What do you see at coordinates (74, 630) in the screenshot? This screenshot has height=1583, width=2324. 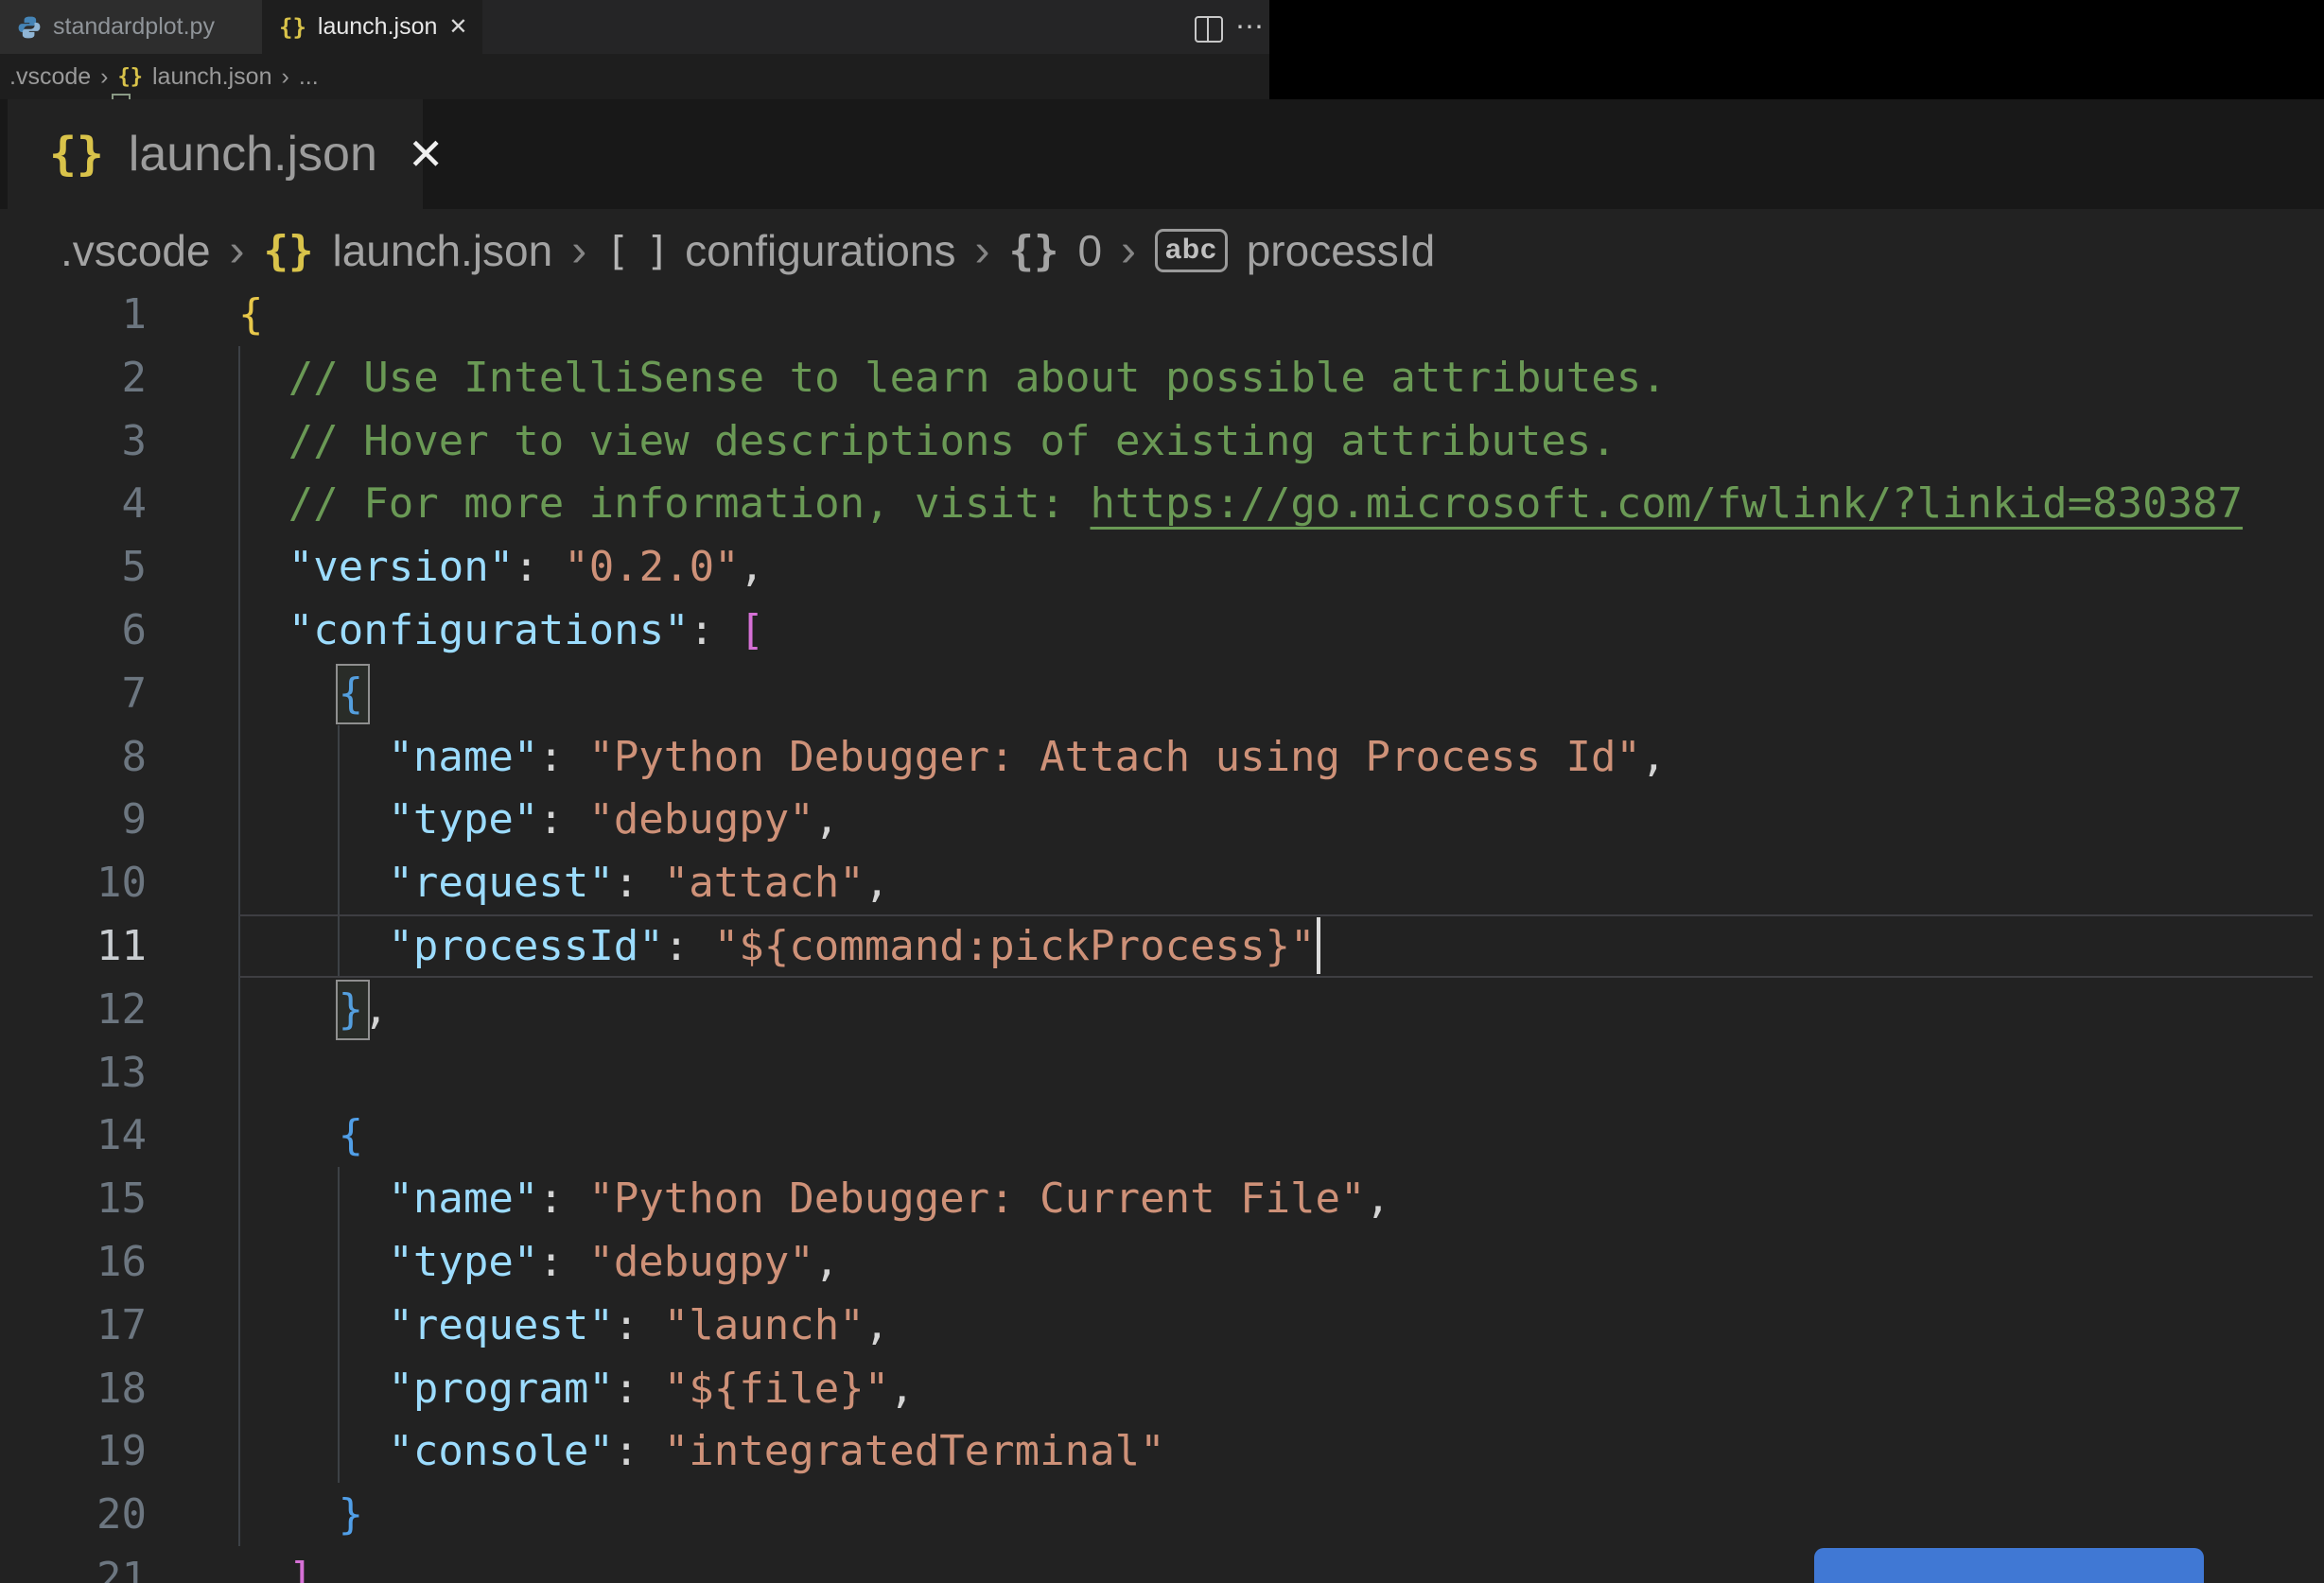 I see `line-number: 6` at bounding box center [74, 630].